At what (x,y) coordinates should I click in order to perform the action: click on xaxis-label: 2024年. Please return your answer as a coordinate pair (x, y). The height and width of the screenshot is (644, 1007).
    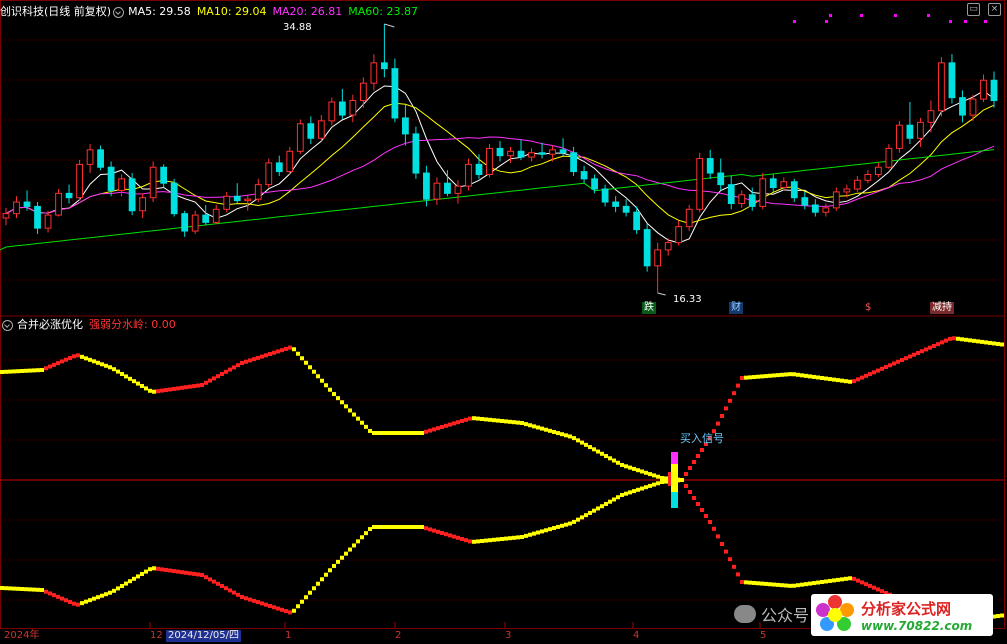
    Looking at the image, I should click on (22, 635).